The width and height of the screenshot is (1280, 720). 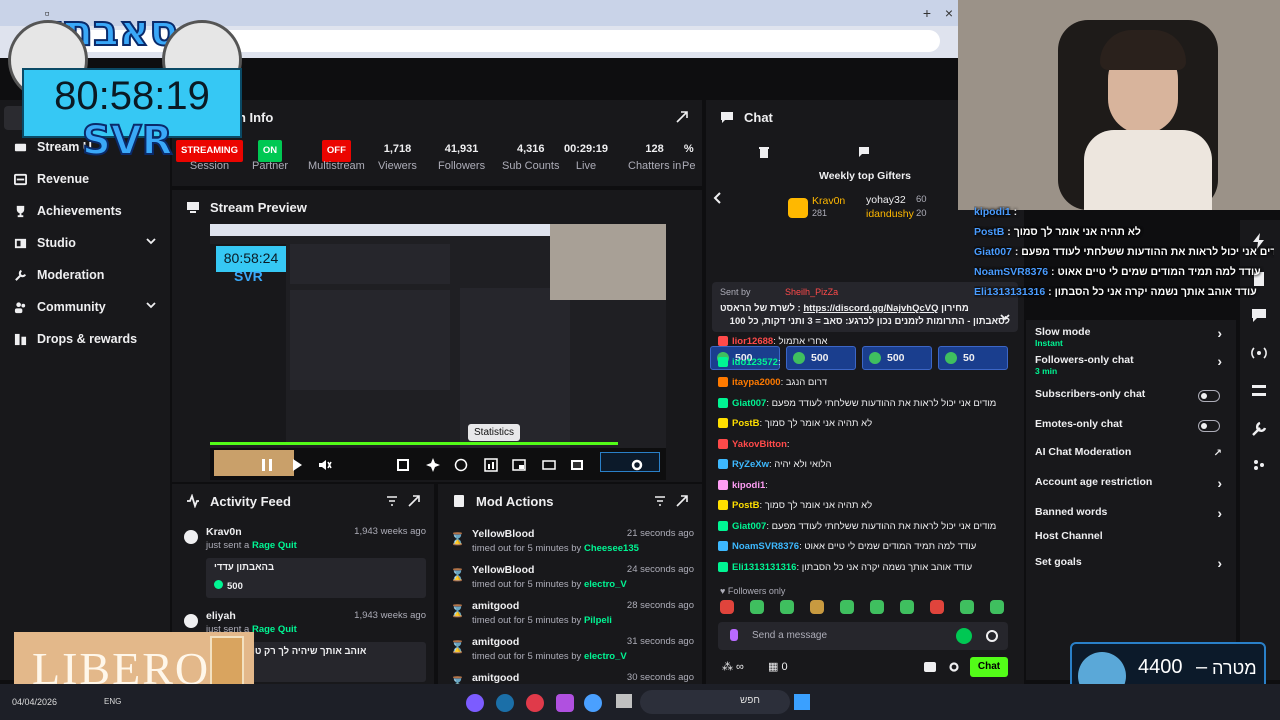 What do you see at coordinates (1259, 391) in the screenshot?
I see `sliders-icon` at bounding box center [1259, 391].